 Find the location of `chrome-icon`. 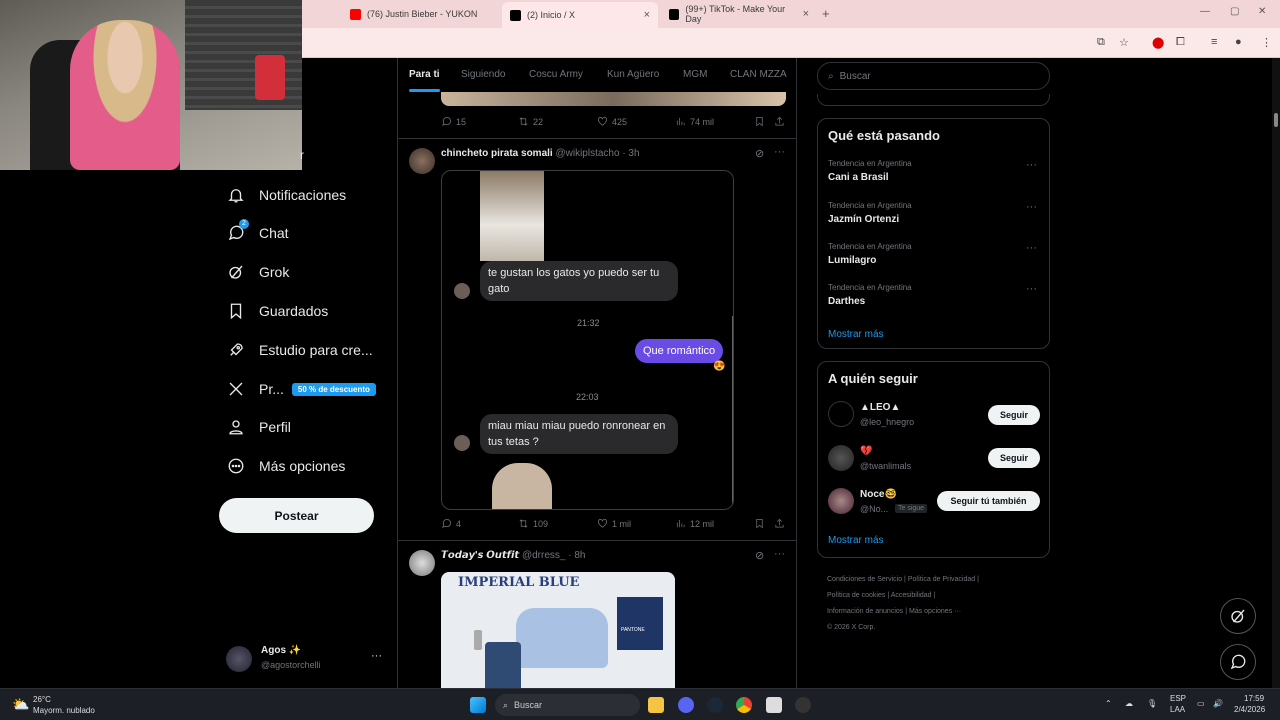

chrome-icon is located at coordinates (744, 705).